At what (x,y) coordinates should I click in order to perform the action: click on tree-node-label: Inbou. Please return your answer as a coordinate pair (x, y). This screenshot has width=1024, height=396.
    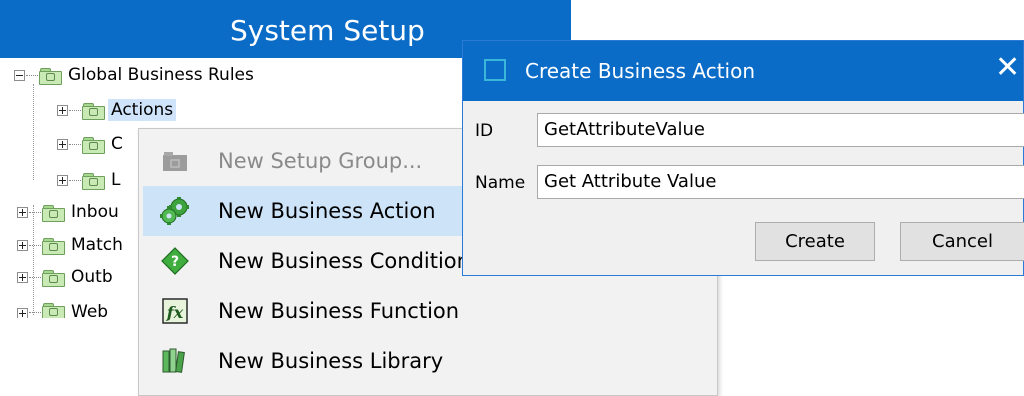
    Looking at the image, I should click on (95, 212).